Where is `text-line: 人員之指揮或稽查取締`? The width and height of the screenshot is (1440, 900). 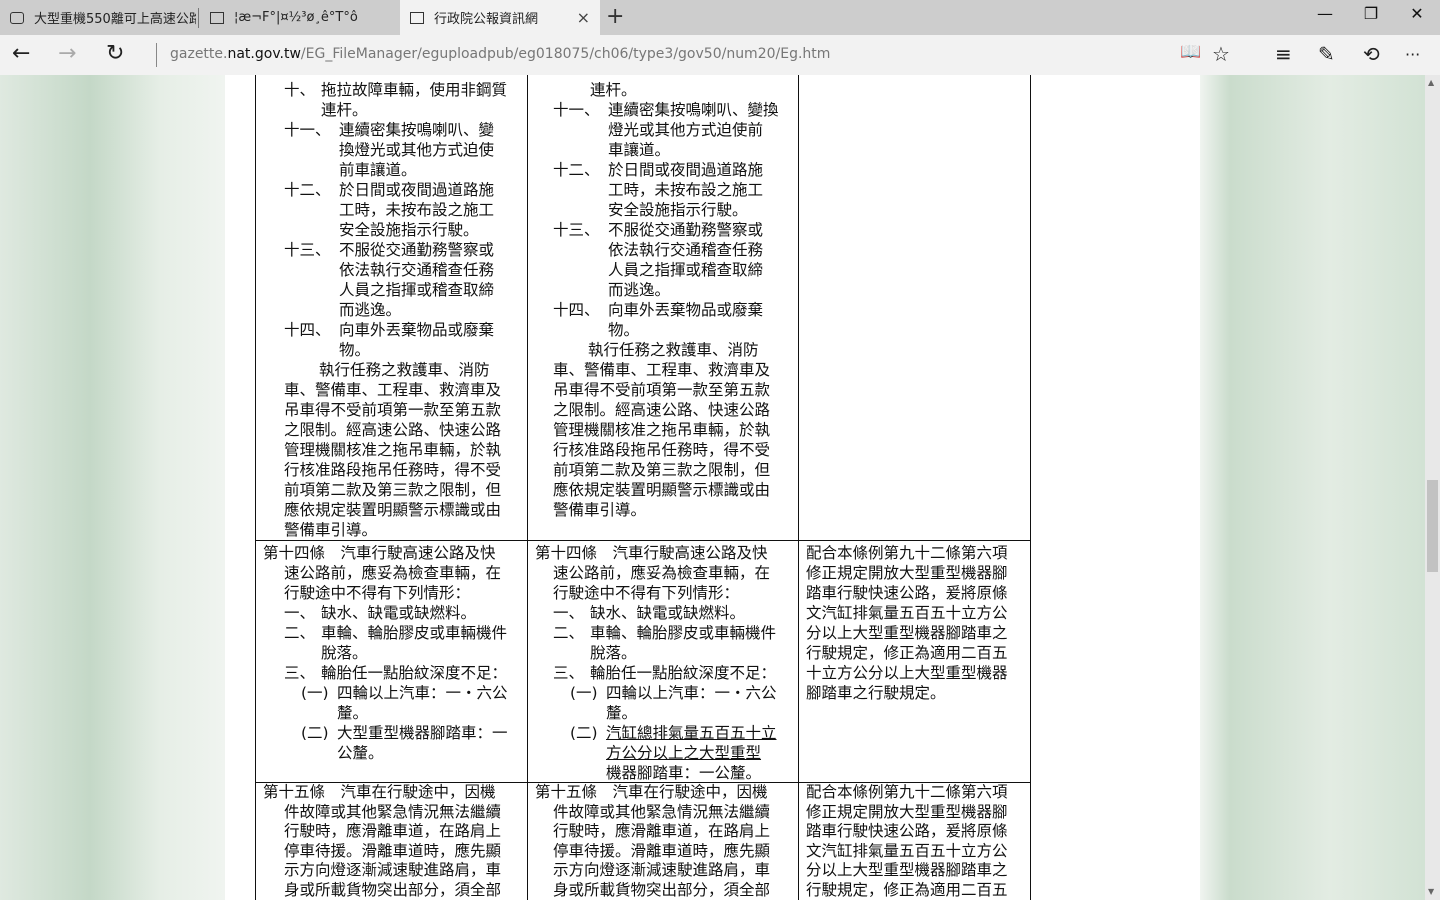
text-line: 人員之指揮或稽查取締 is located at coordinates (417, 290).